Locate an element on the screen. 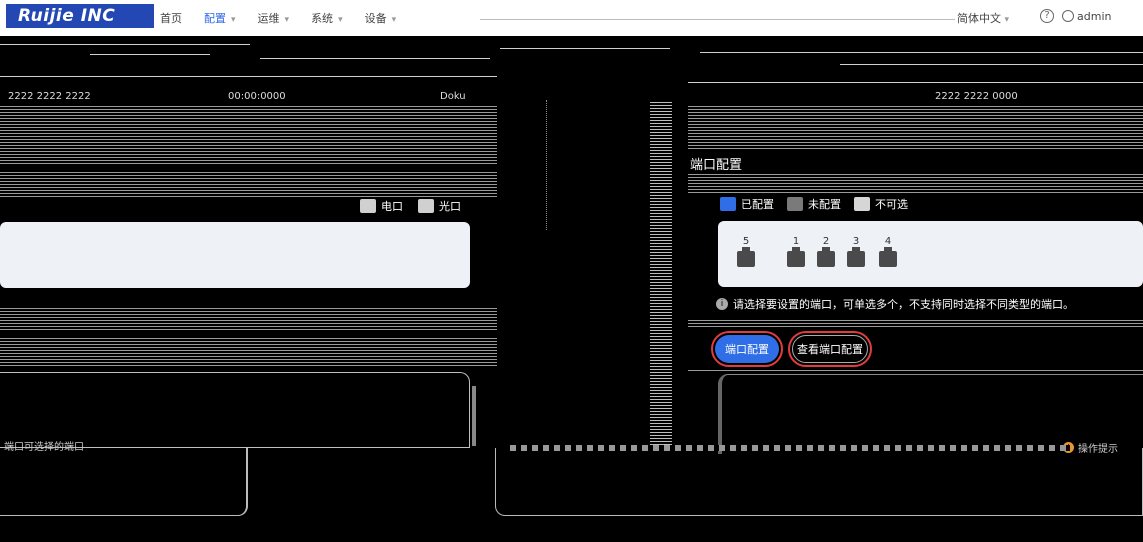  view-port-config-button: 查看端口配置 is located at coordinates (830, 349).